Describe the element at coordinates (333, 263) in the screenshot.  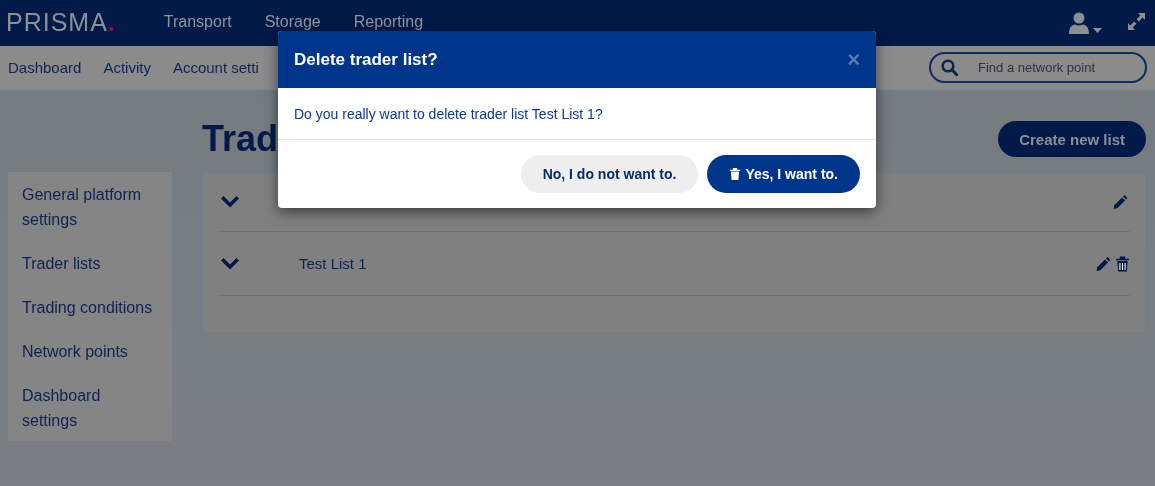
I see `list-name: Test List 1` at that location.